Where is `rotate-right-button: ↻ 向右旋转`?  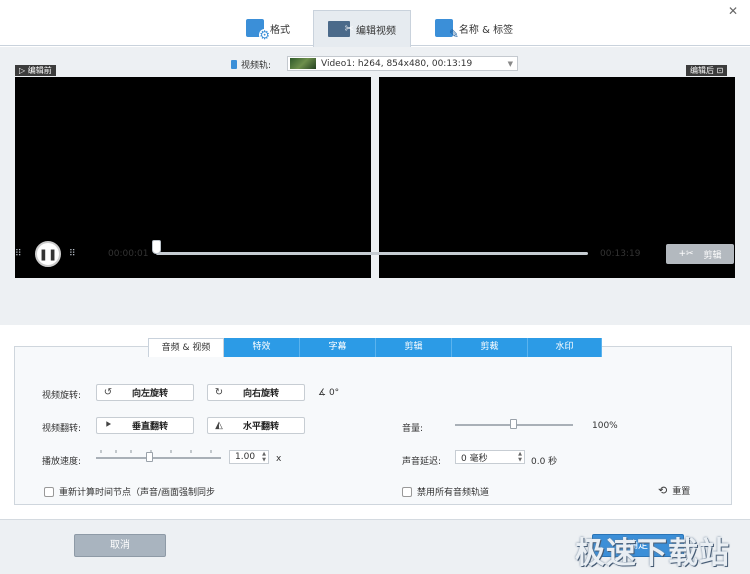
rotate-right-button: ↻ 向右旋转 is located at coordinates (256, 392).